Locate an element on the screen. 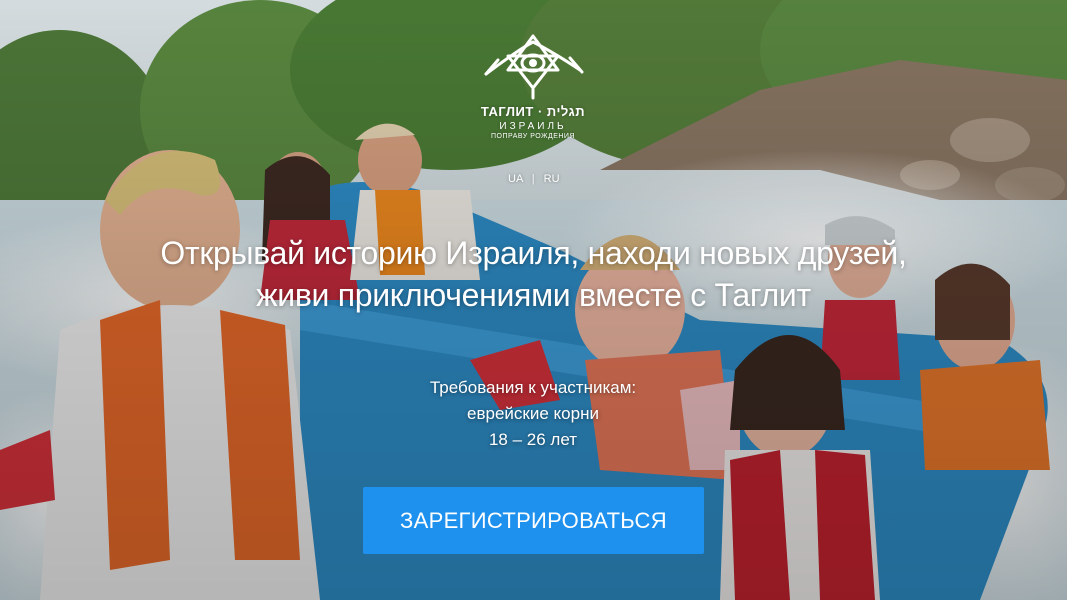 The image size is (1067, 600). requirement-age: 18 – 26 лет is located at coordinates (533, 439).